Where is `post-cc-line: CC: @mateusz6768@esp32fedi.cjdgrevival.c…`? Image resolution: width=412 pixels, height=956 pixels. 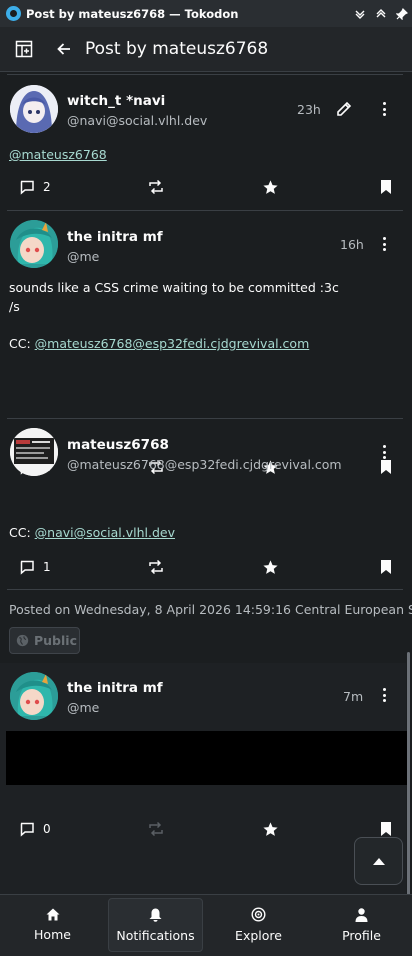
post-cc-line: CC: @mateusz6768@esp32fedi.cjdgrevival.c… is located at coordinates (159, 343).